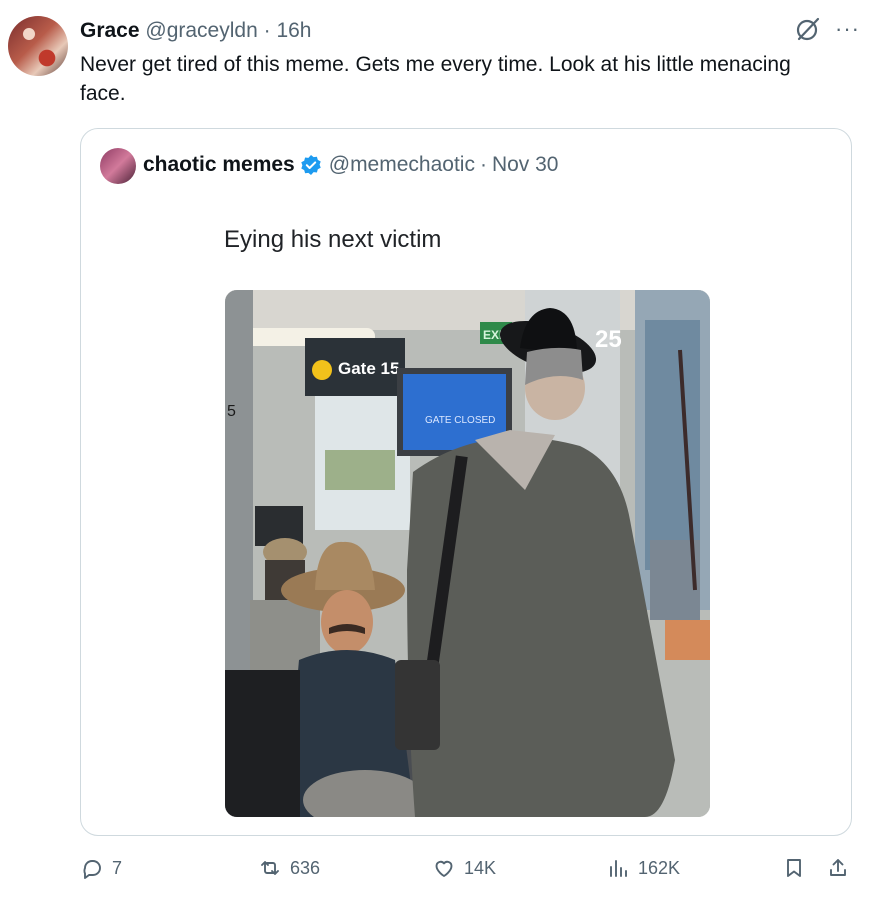 The image size is (878, 904). I want to click on like-icon, so click(444, 868).